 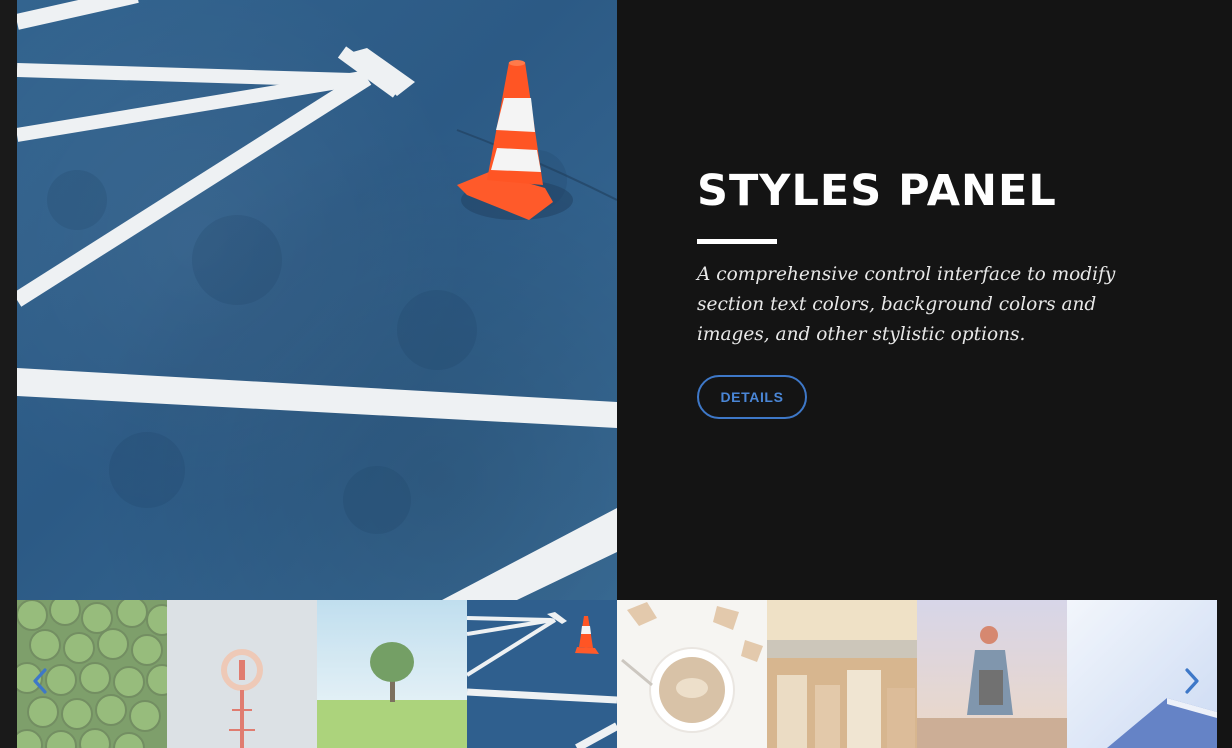 I want to click on thumbnail-coffee, so click(x=692, y=674).